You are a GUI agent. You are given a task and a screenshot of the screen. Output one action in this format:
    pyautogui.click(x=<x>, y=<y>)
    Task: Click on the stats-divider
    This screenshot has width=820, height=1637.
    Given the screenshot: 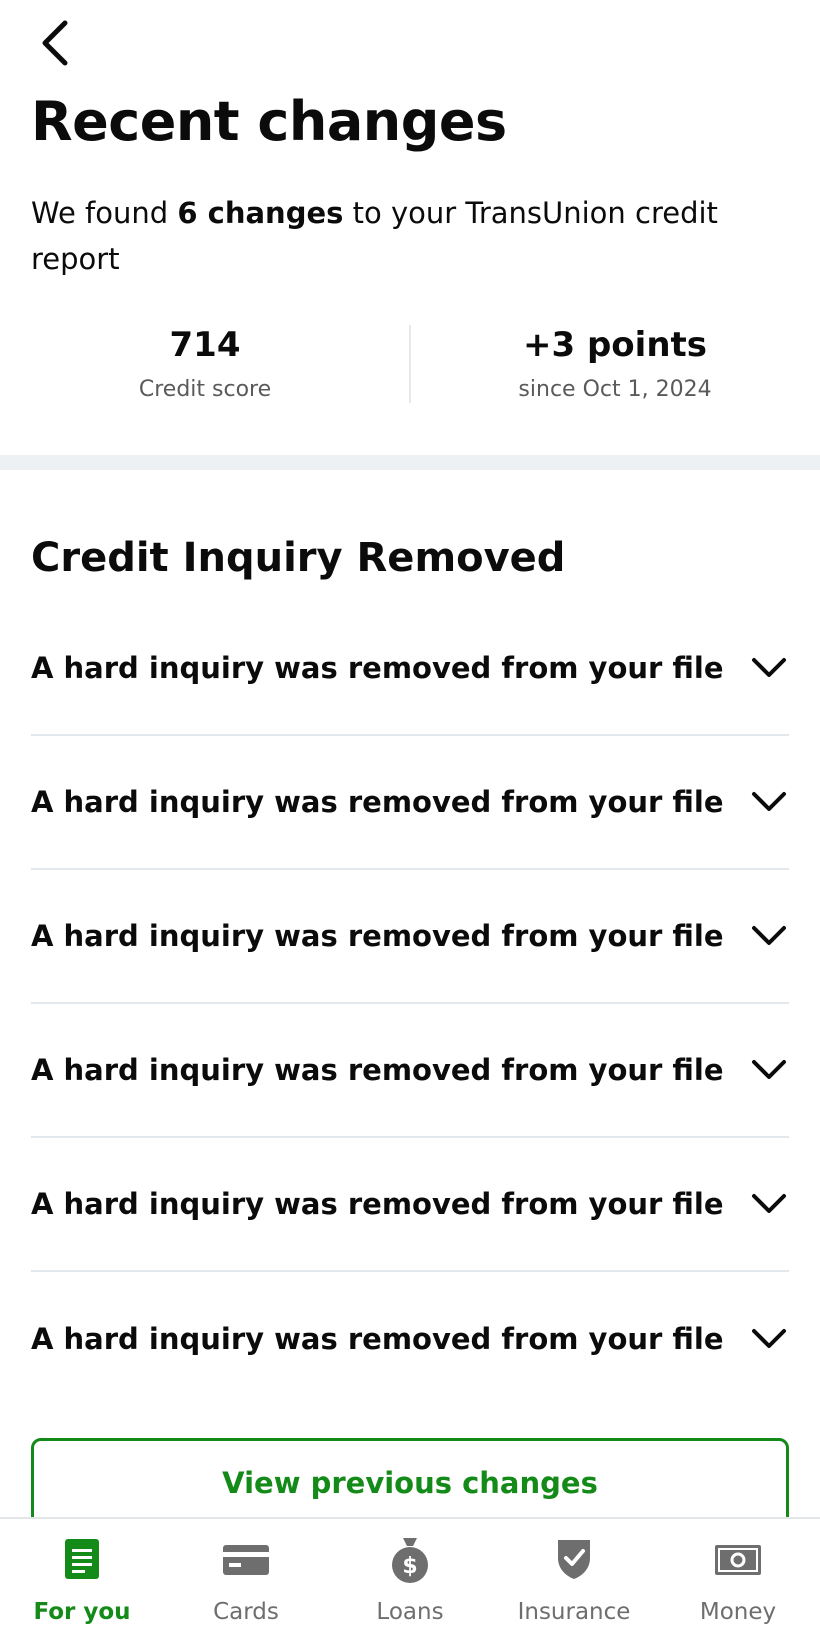 What is the action you would take?
    pyautogui.click(x=410, y=364)
    